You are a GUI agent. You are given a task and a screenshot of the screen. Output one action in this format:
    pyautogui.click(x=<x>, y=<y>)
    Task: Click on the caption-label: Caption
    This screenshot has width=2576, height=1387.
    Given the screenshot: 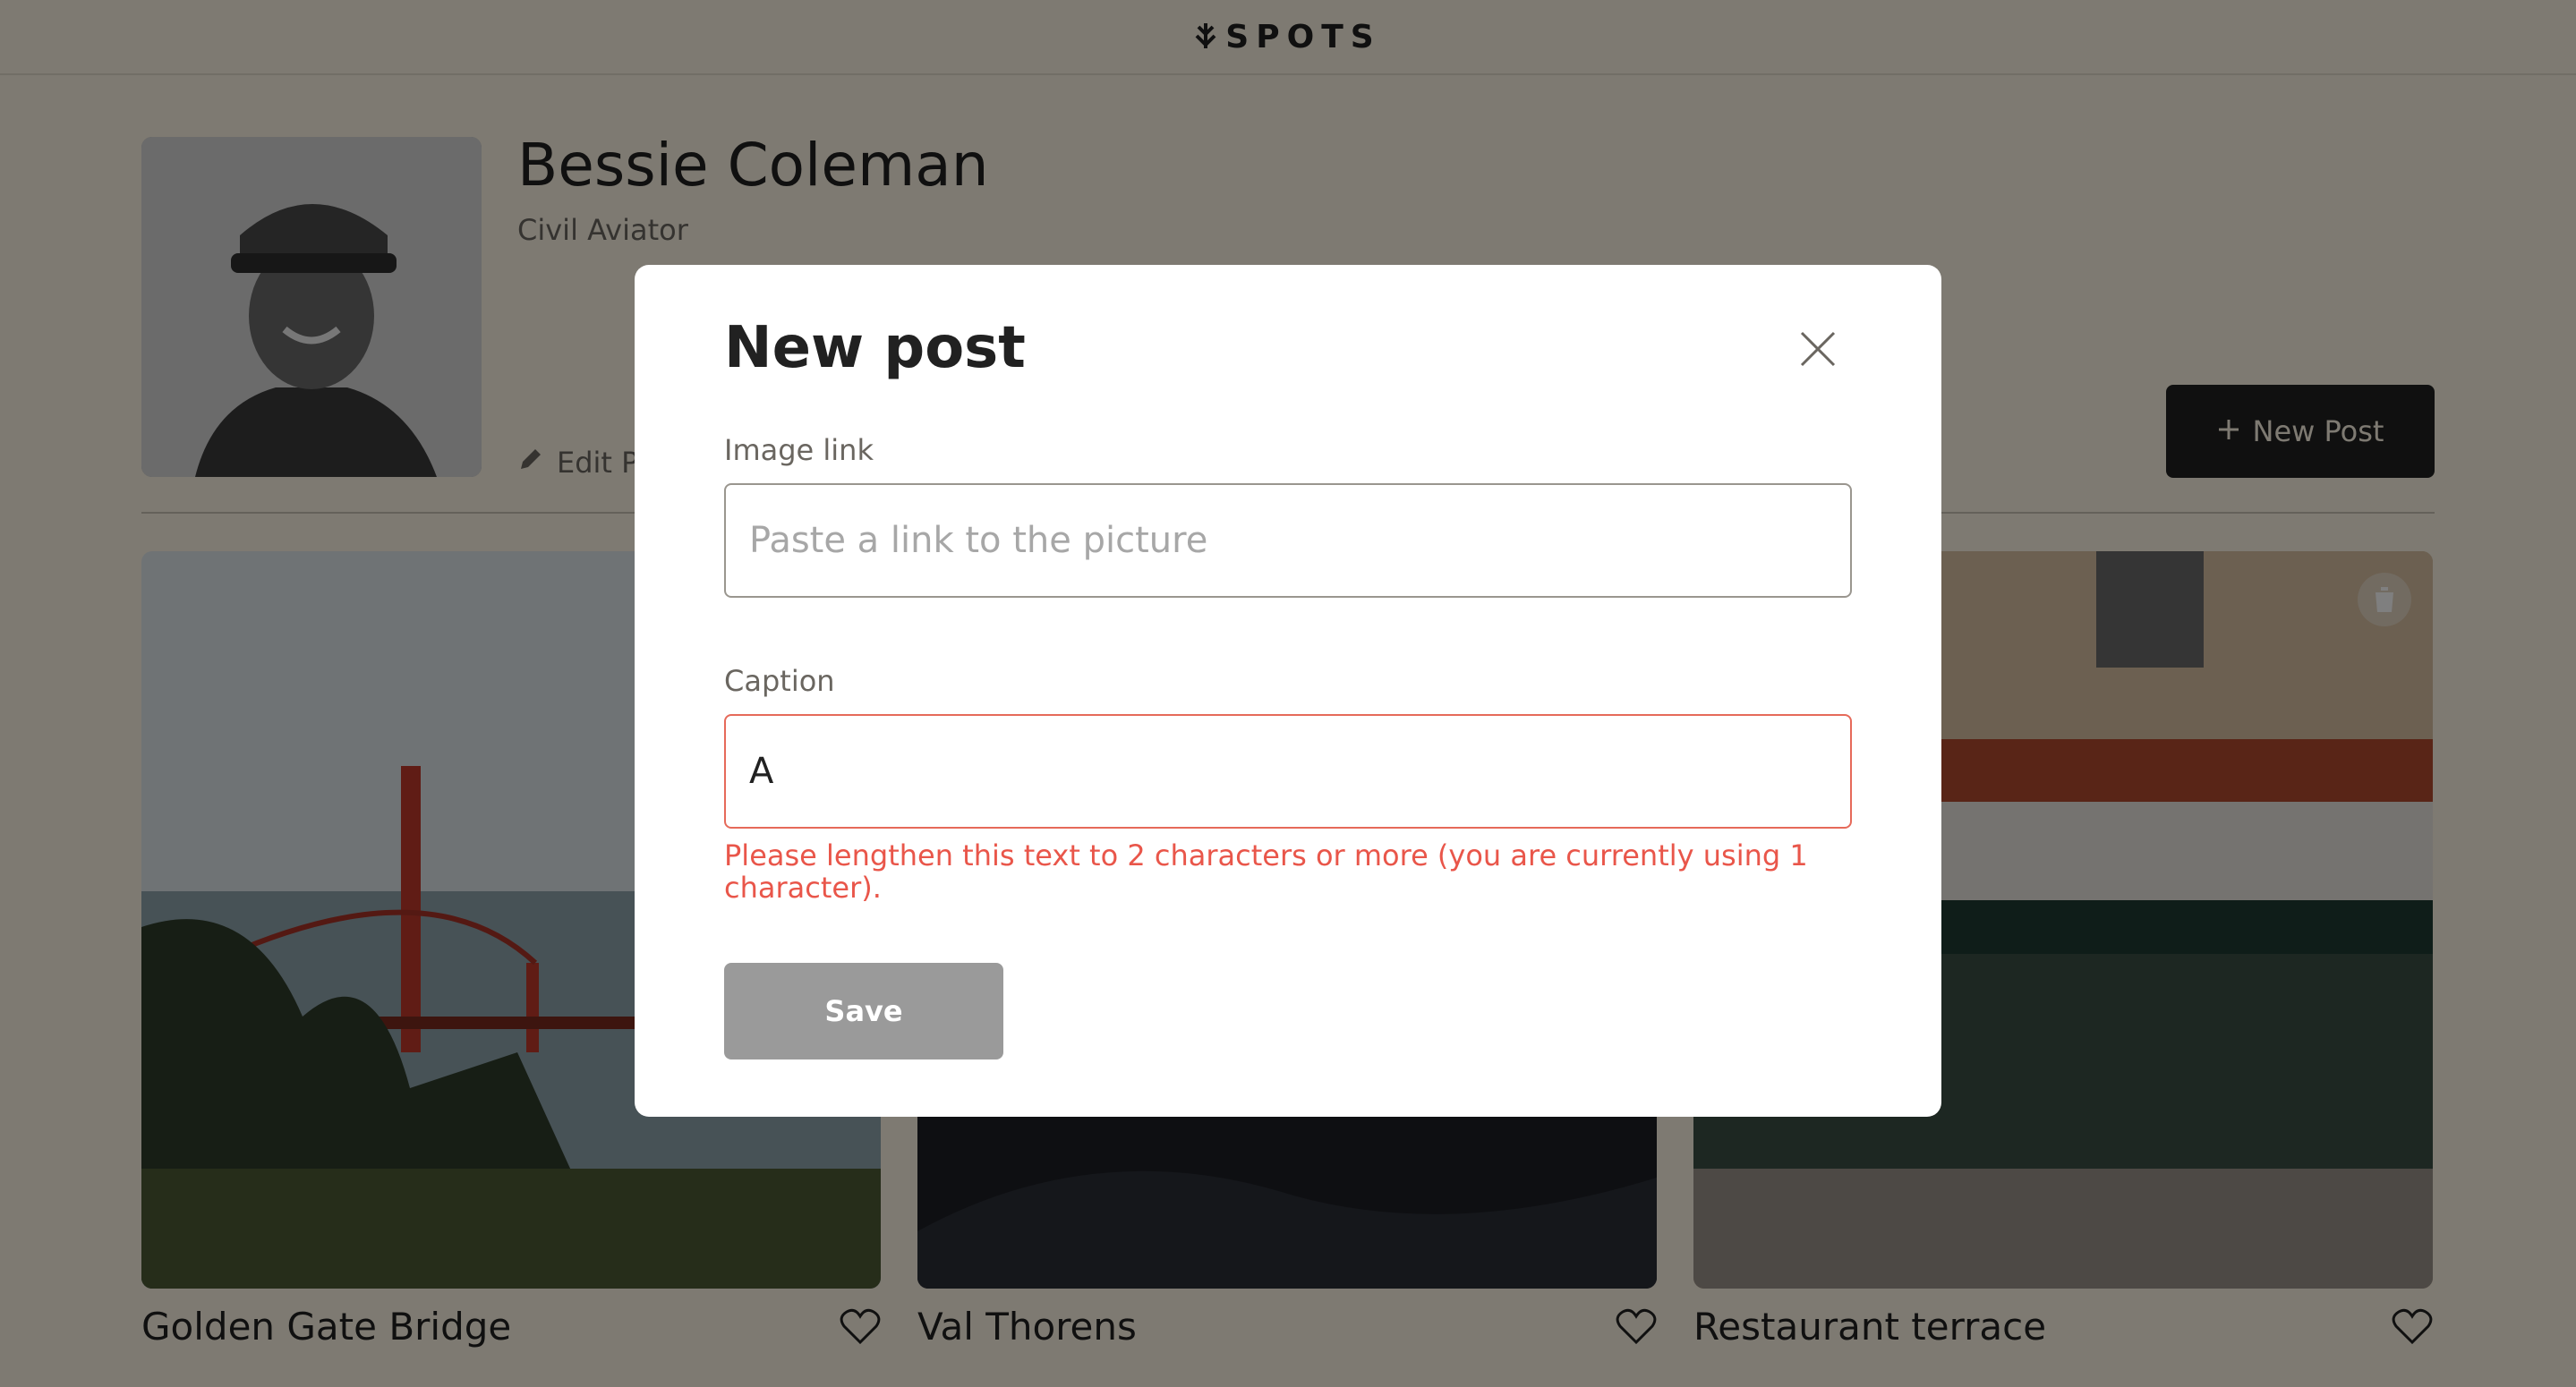 What is the action you would take?
    pyautogui.click(x=779, y=681)
    